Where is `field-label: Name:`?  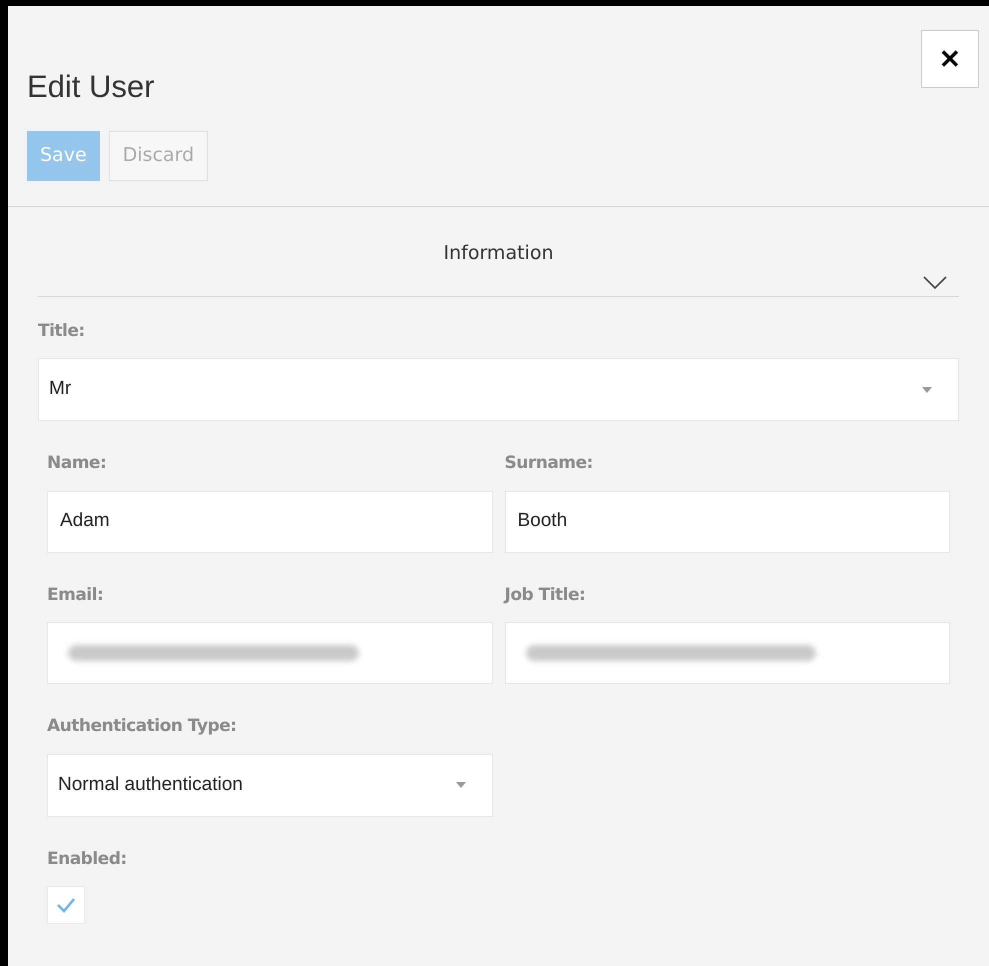 field-label: Name: is located at coordinates (77, 463).